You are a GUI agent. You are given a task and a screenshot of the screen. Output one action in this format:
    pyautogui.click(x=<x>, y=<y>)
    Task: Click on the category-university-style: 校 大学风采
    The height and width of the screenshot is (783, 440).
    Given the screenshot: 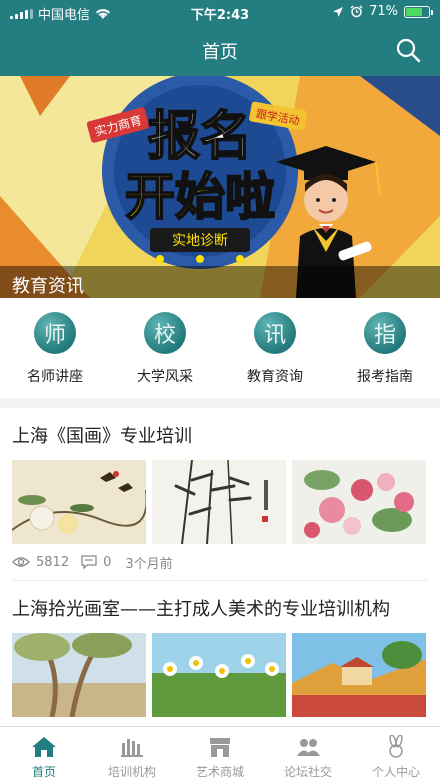 What is the action you would take?
    pyautogui.click(x=165, y=348)
    